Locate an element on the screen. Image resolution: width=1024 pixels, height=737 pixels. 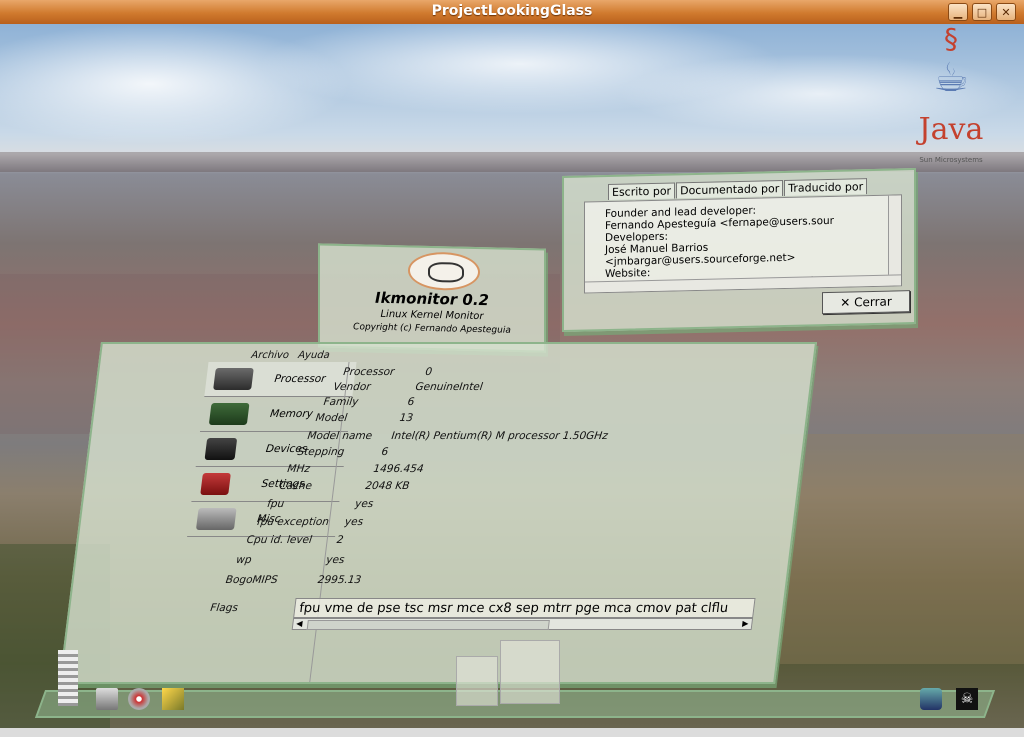
ikmonitor-logo-icon is located at coordinates (444, 271).